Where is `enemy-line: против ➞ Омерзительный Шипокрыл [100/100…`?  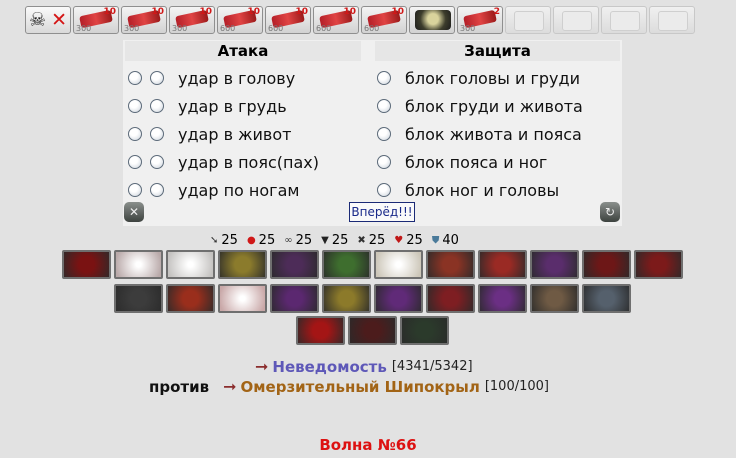 enemy-line: против ➞ Омерзительный Шипокрыл [100/100… is located at coordinates (349, 386).